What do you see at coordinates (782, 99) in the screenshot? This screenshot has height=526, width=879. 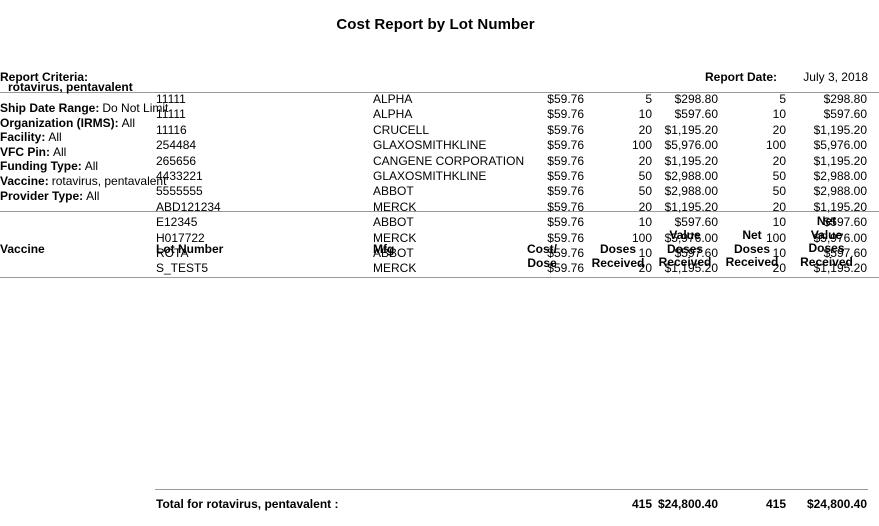 I see `cell-net-doses-received: 5` at bounding box center [782, 99].